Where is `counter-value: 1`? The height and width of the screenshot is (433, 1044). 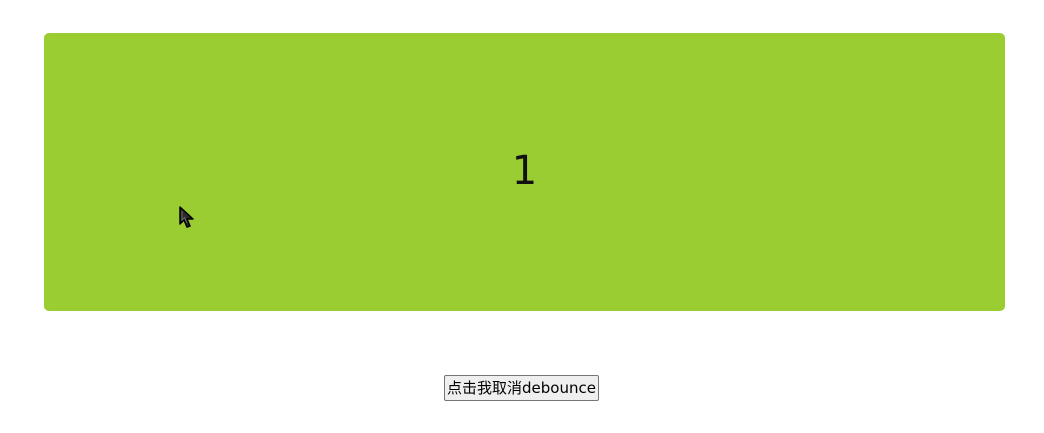 counter-value: 1 is located at coordinates (524, 171).